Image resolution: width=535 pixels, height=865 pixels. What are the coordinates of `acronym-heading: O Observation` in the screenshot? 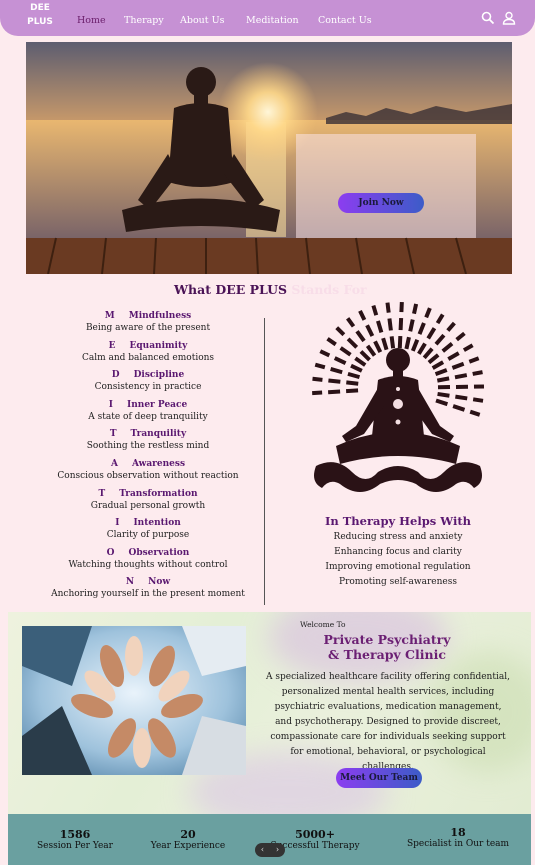 It's located at (148, 553).